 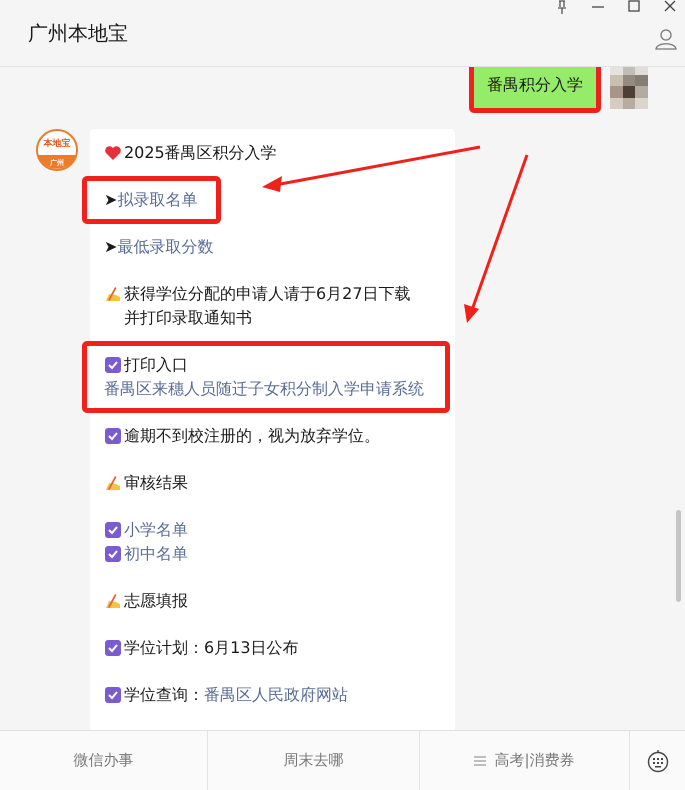 I want to click on menu-tab: 周末去哪, so click(x=314, y=760).